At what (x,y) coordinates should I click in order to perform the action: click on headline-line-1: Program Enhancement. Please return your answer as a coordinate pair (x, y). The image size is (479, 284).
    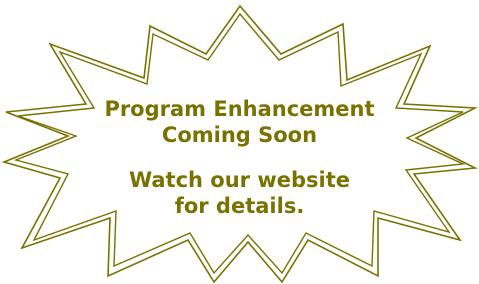
    Looking at the image, I should click on (239, 109).